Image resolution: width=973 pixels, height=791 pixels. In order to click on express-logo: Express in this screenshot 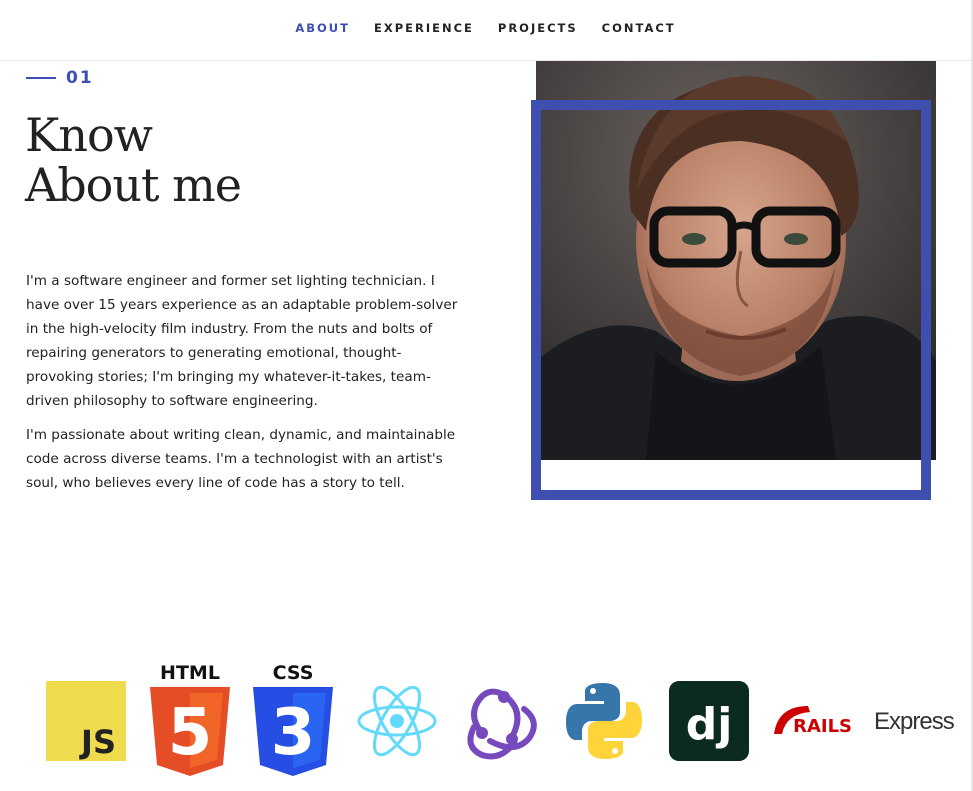, I will do `click(916, 724)`.